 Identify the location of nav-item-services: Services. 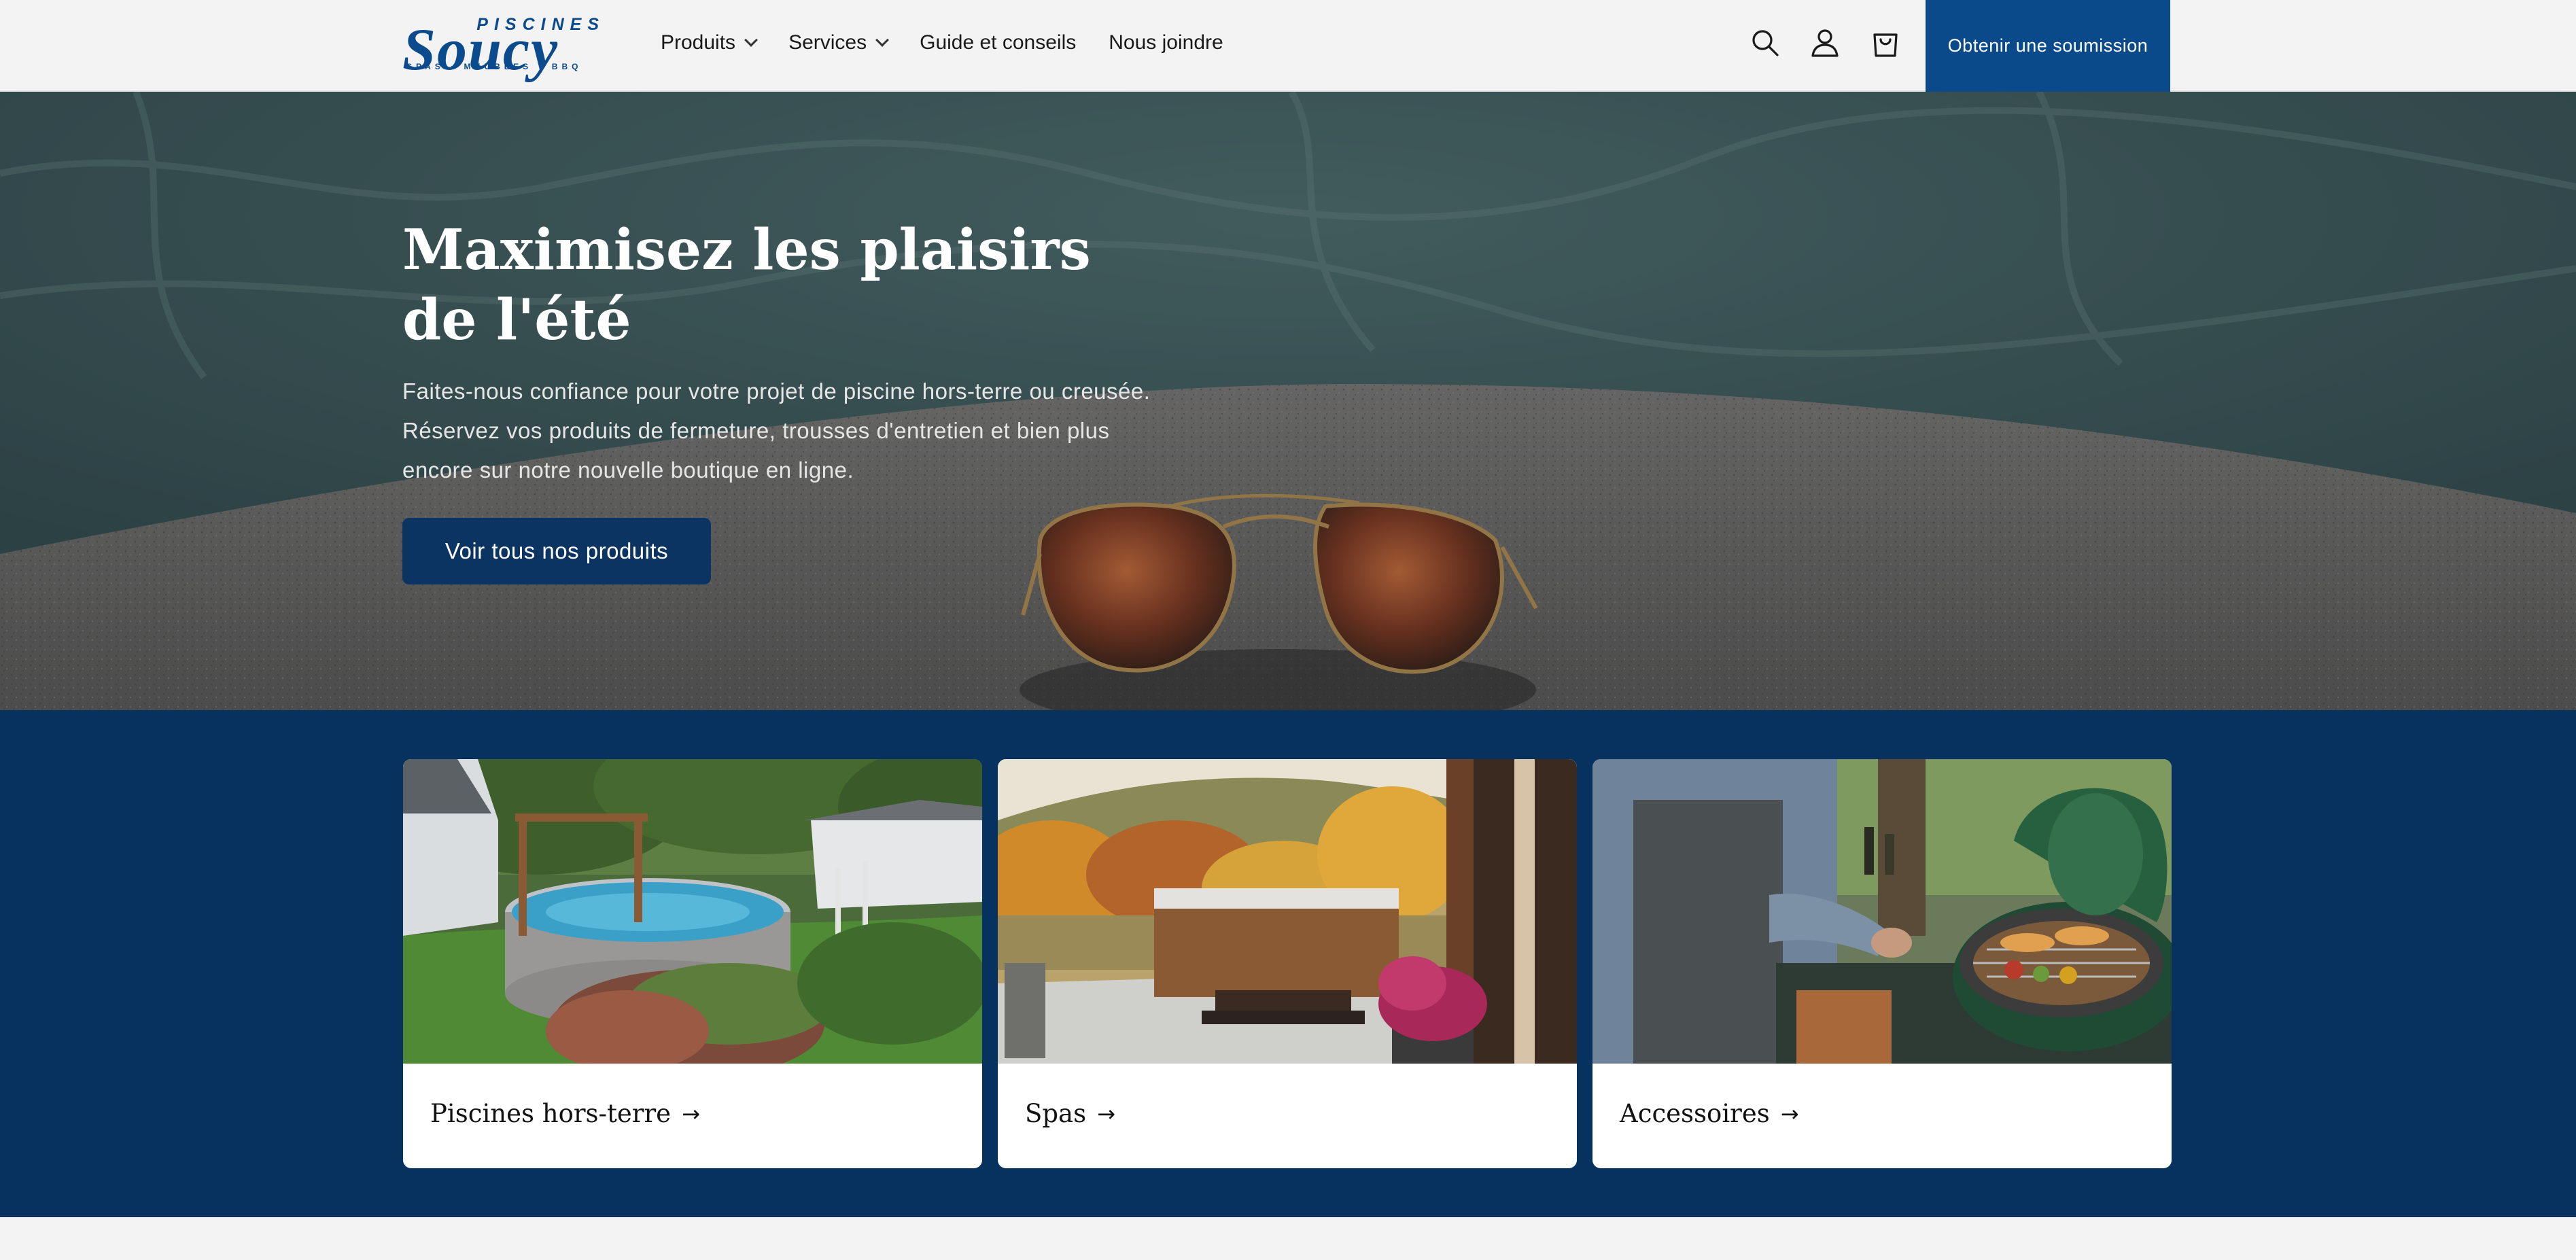
(839, 43).